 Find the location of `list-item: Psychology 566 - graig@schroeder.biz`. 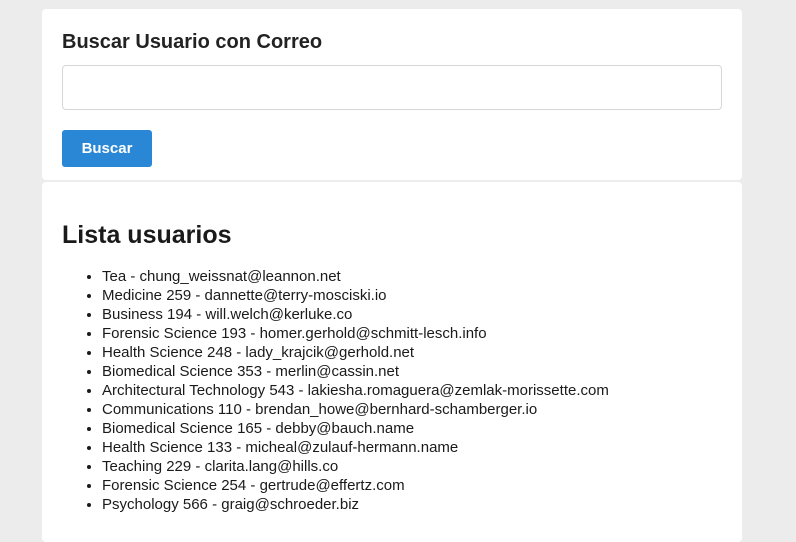

list-item: Psychology 566 - graig@schroeder.biz is located at coordinates (412, 504).